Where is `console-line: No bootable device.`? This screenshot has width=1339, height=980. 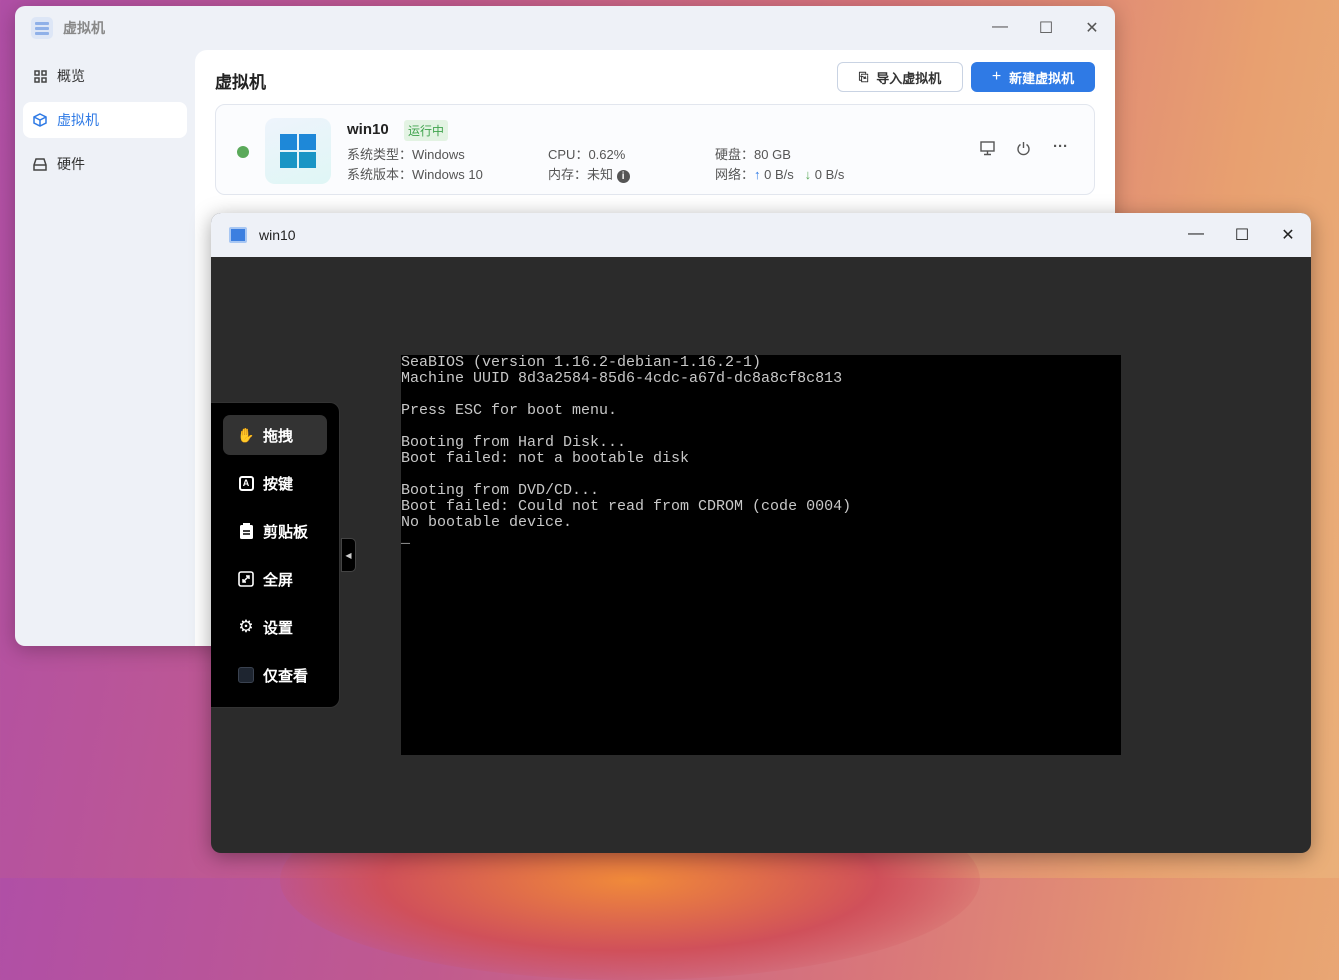
console-line: No bootable device. is located at coordinates (487, 522).